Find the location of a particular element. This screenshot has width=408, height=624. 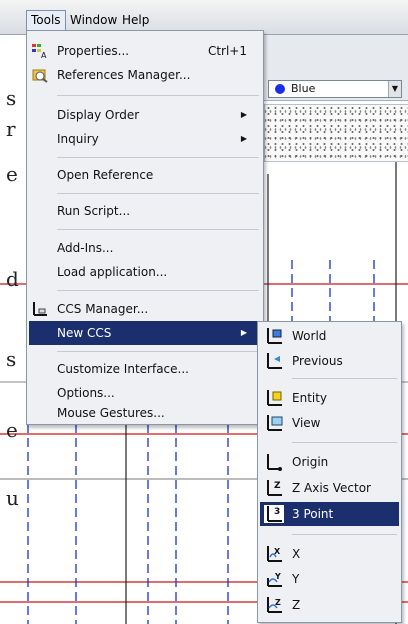

drawing-text-fragment: d is located at coordinates (12, 279).